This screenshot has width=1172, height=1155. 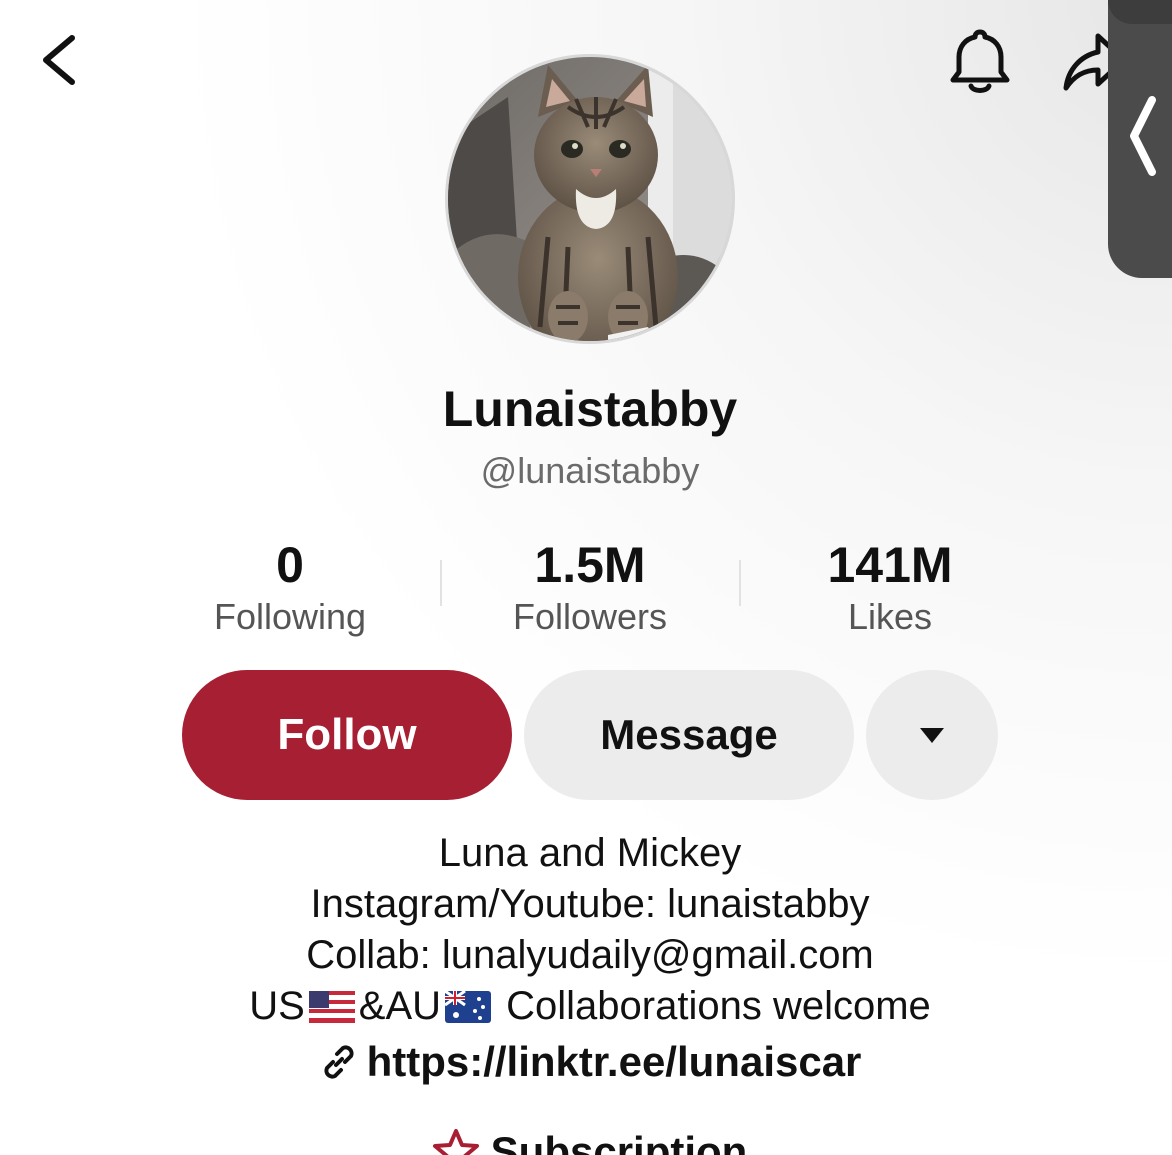 What do you see at coordinates (689, 735) in the screenshot?
I see `message-button: Message` at bounding box center [689, 735].